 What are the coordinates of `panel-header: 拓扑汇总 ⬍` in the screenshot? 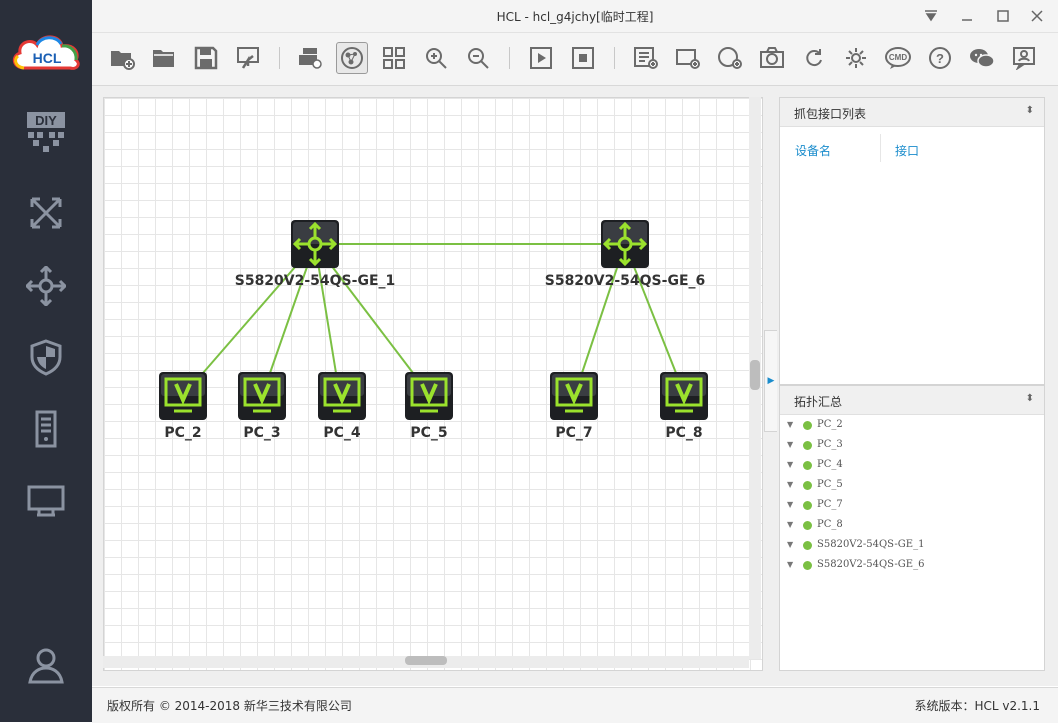 It's located at (912, 400).